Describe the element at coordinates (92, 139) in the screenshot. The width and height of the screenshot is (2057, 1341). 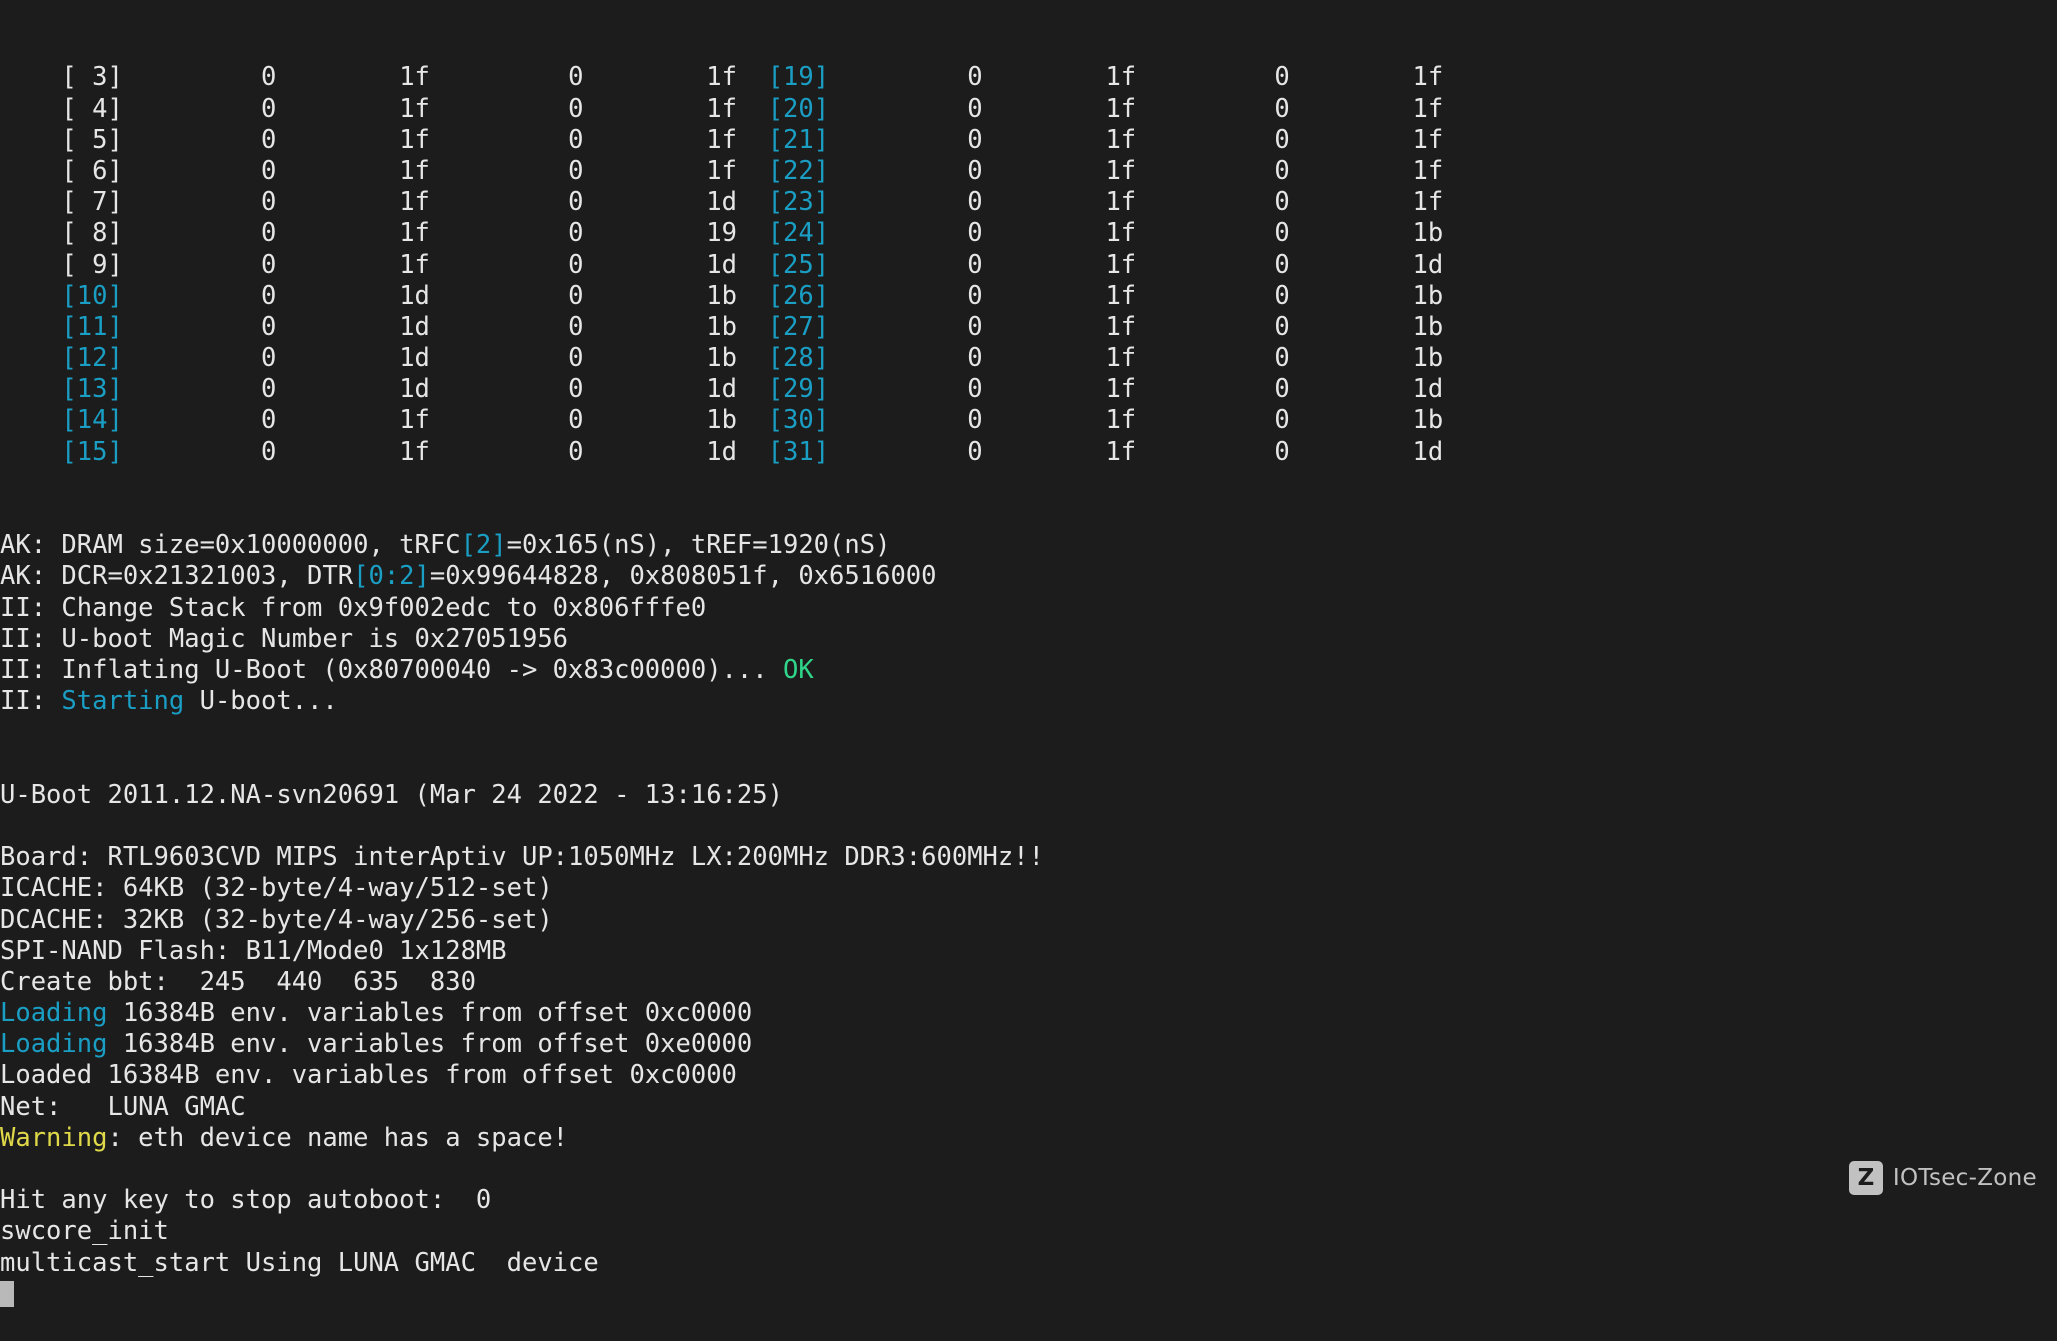
I see `row-index-left: [ 5]` at that location.